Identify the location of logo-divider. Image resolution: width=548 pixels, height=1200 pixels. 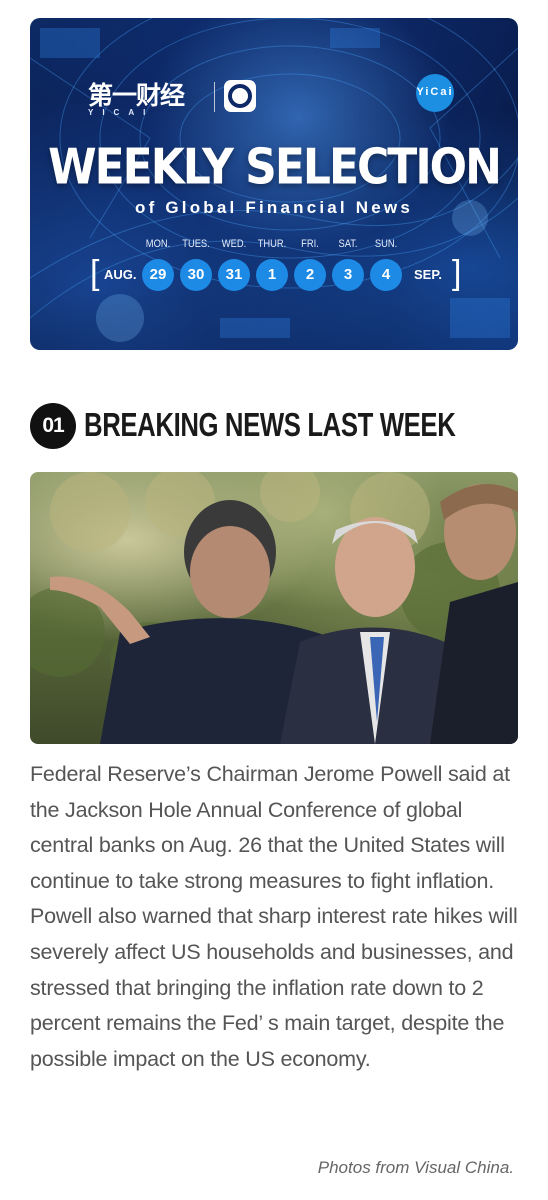
(214, 97).